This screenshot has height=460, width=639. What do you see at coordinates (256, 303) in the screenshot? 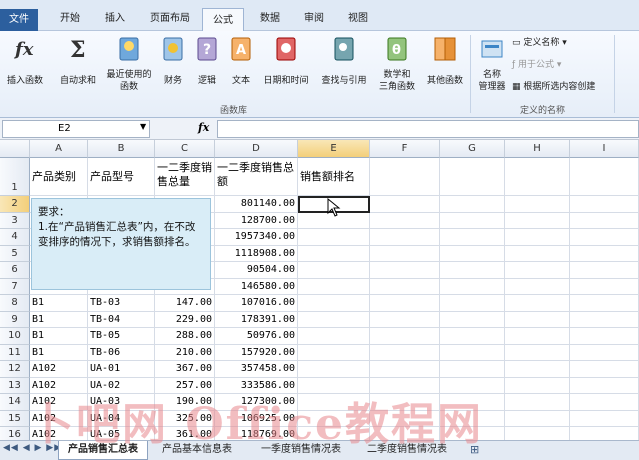
I see `table-cell: 107016.00` at bounding box center [256, 303].